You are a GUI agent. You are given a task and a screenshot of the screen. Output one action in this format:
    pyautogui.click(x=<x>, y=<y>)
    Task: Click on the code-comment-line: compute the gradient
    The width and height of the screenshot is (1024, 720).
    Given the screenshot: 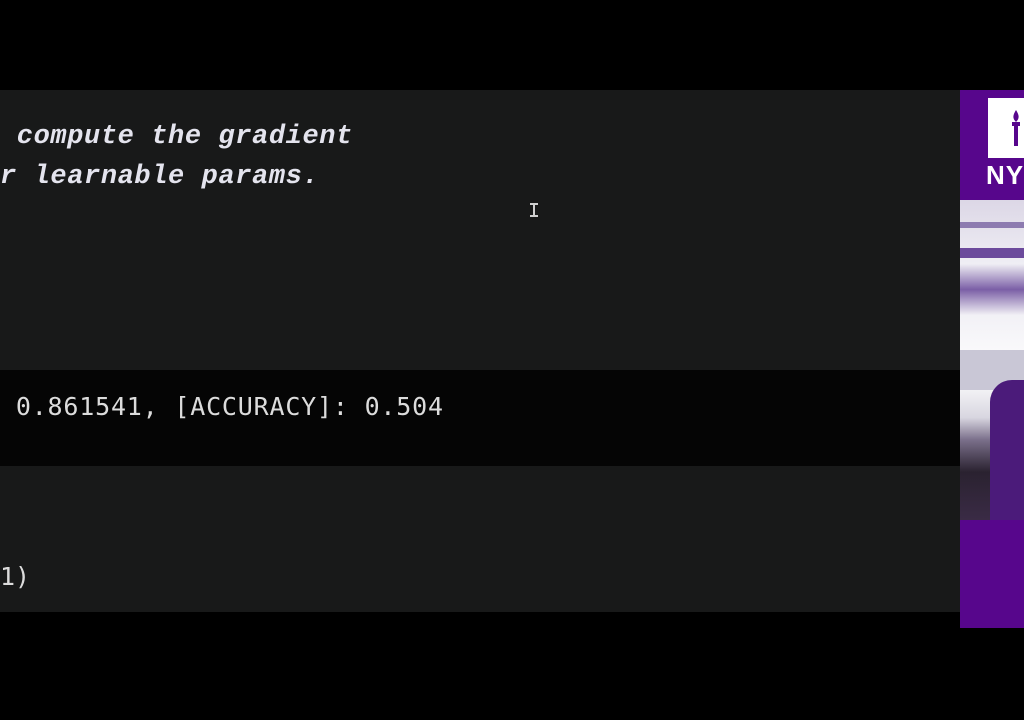 What is the action you would take?
    pyautogui.click(x=176, y=137)
    